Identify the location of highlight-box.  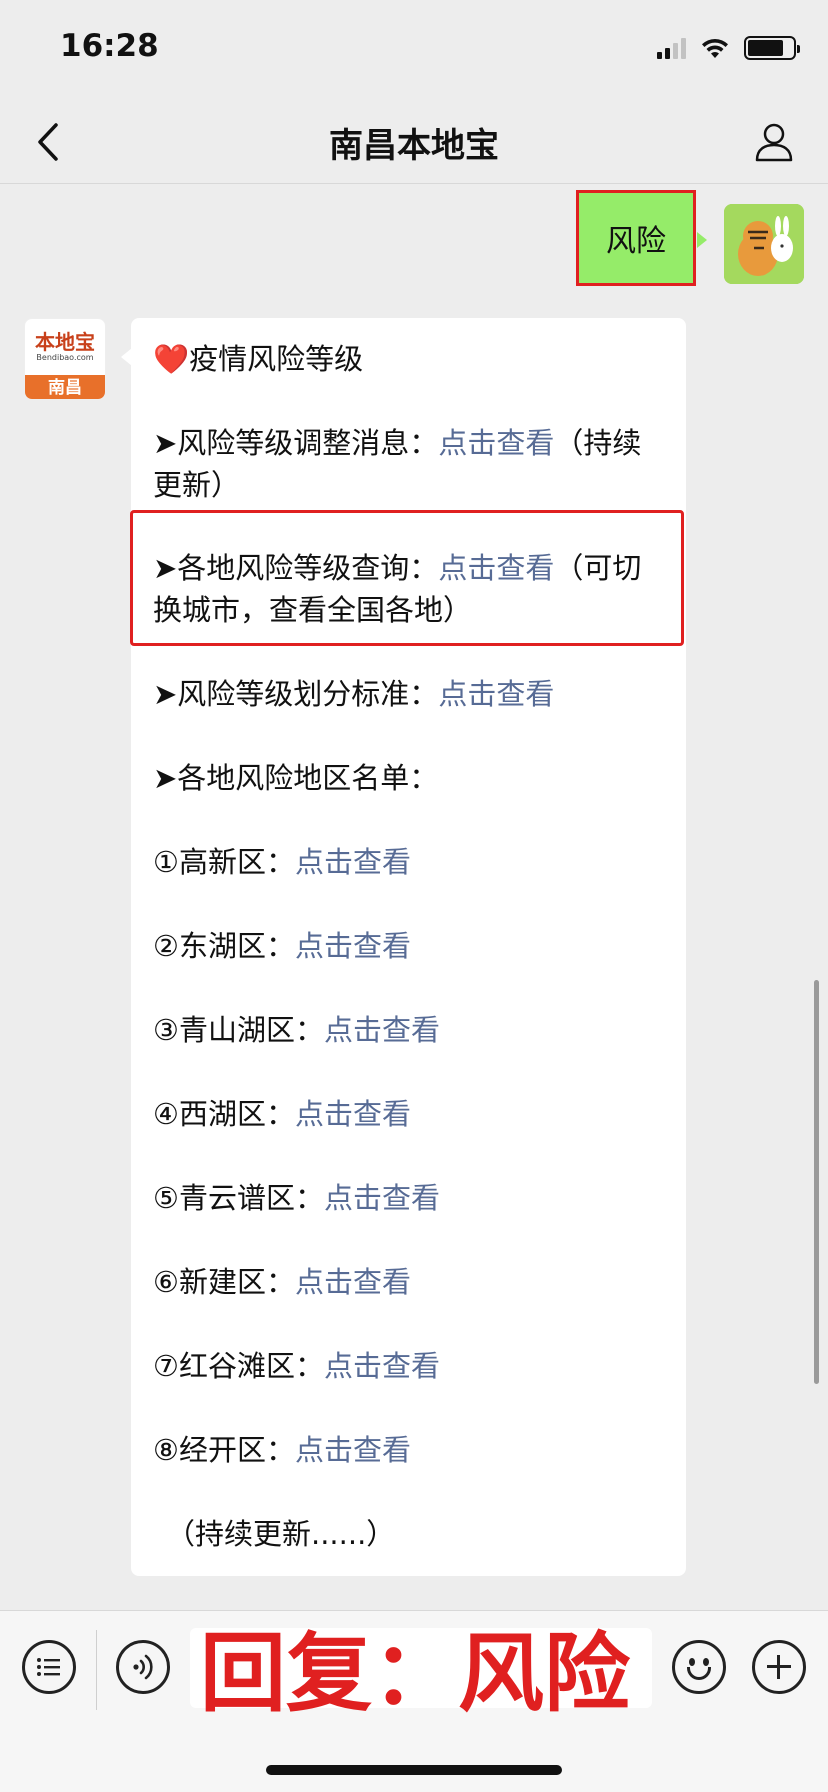
(407, 578).